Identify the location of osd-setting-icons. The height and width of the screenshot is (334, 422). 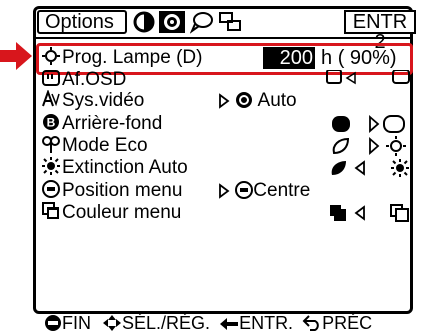
(341, 77).